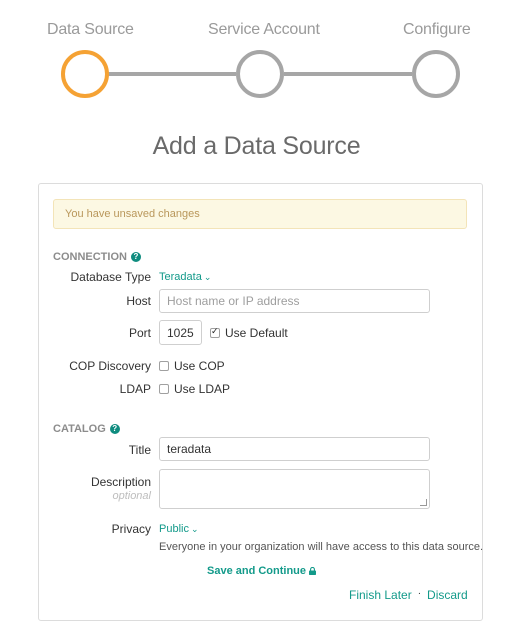 The image size is (513, 644). I want to click on use-ldap-label: Use LDAP, so click(202, 389).